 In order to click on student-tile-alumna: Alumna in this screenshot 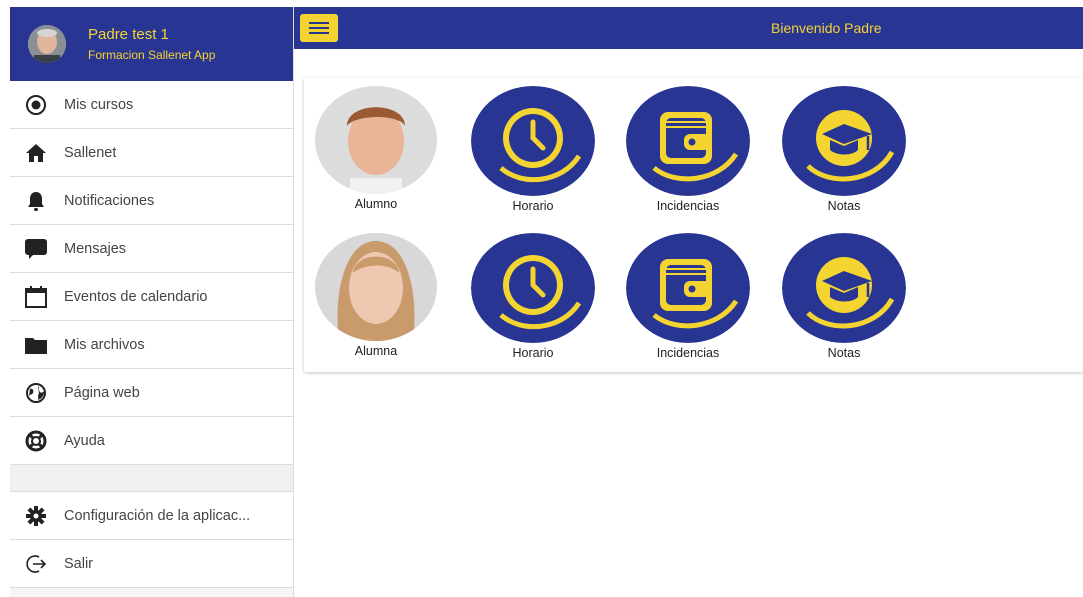, I will do `click(376, 295)`.